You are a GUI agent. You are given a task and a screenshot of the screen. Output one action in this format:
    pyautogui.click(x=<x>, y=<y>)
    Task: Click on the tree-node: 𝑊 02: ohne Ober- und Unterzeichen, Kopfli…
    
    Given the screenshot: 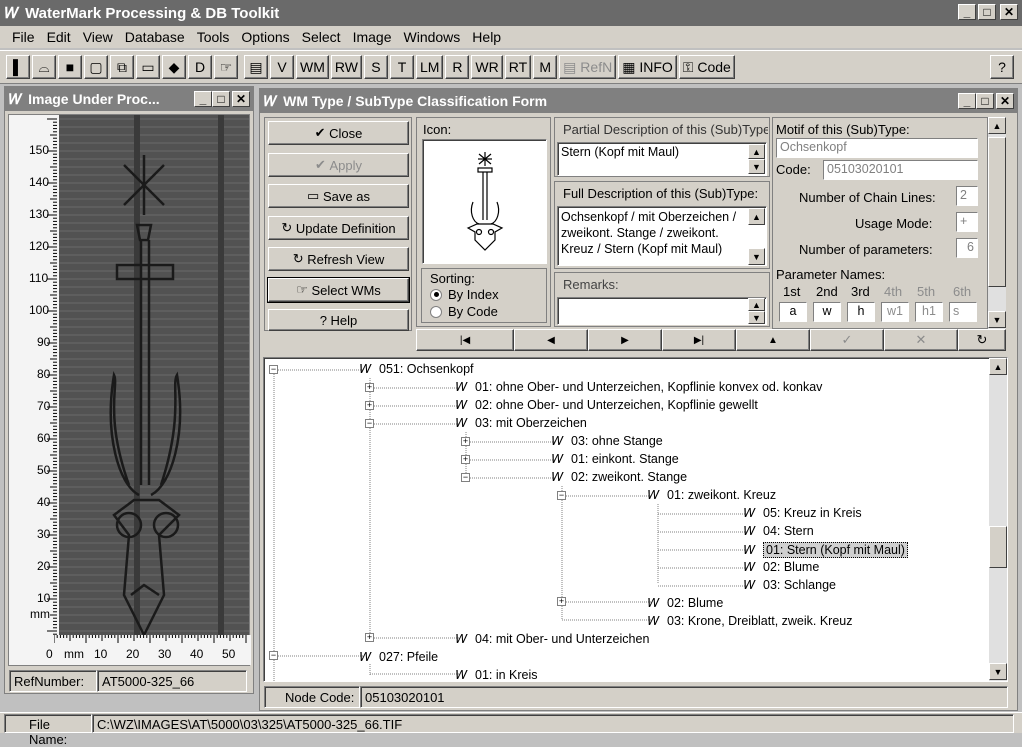 What is the action you would take?
    pyautogui.click(x=607, y=405)
    